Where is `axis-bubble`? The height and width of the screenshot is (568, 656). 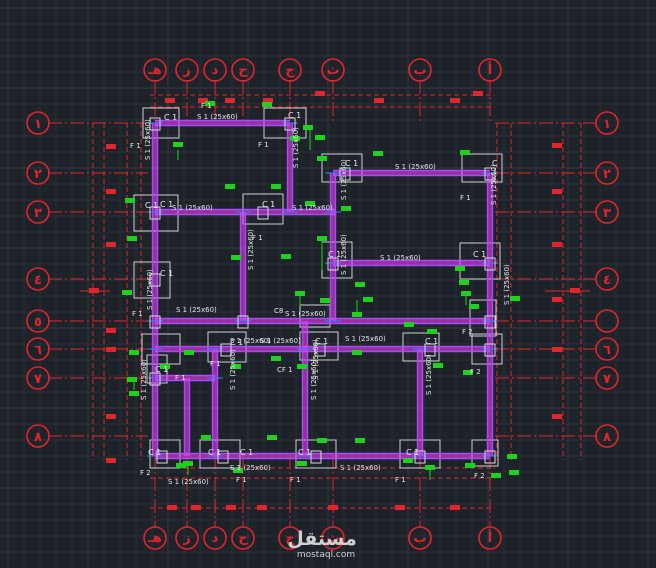 axis-bubble is located at coordinates (607, 321).